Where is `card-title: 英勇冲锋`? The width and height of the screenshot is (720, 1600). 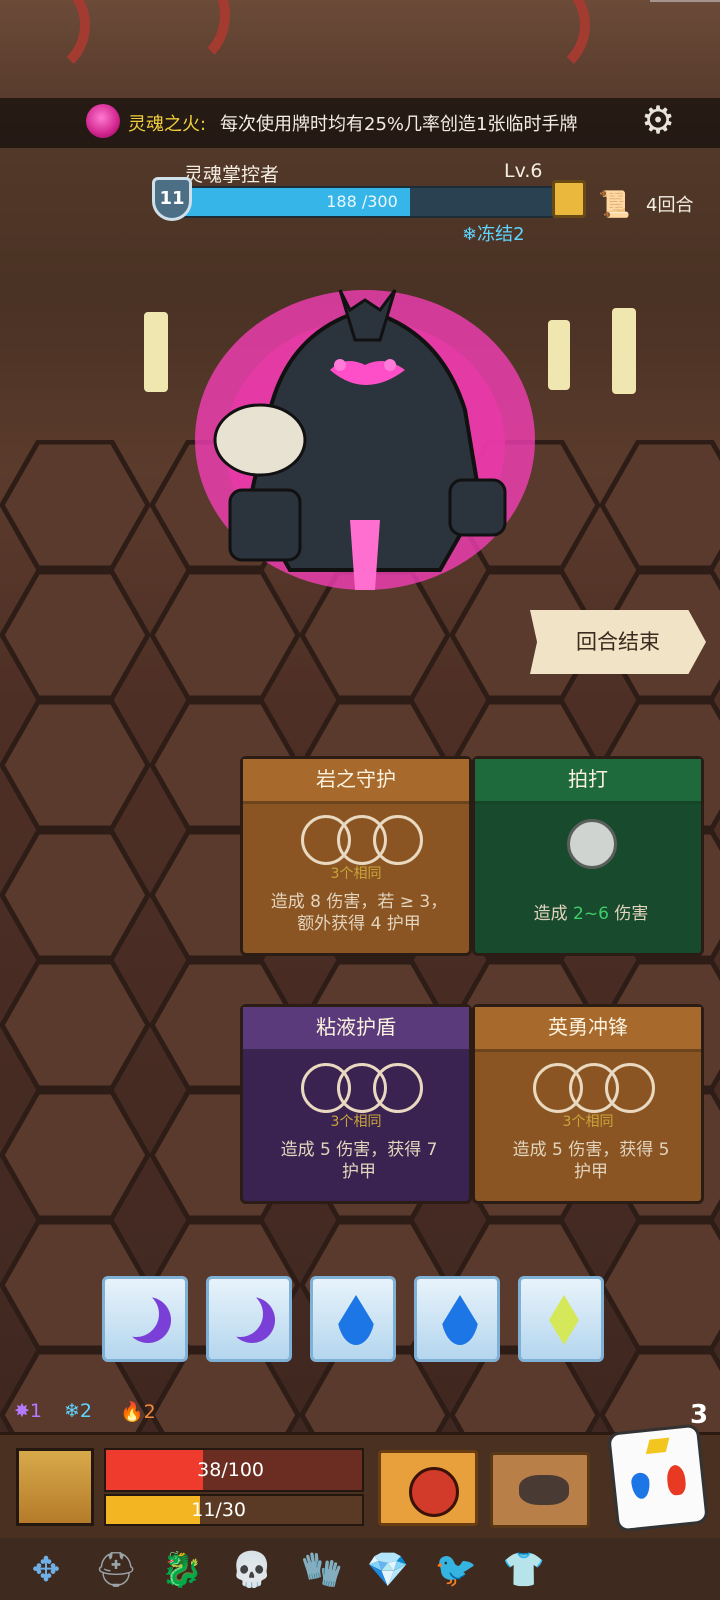 card-title: 英勇冲锋 is located at coordinates (588, 1029).